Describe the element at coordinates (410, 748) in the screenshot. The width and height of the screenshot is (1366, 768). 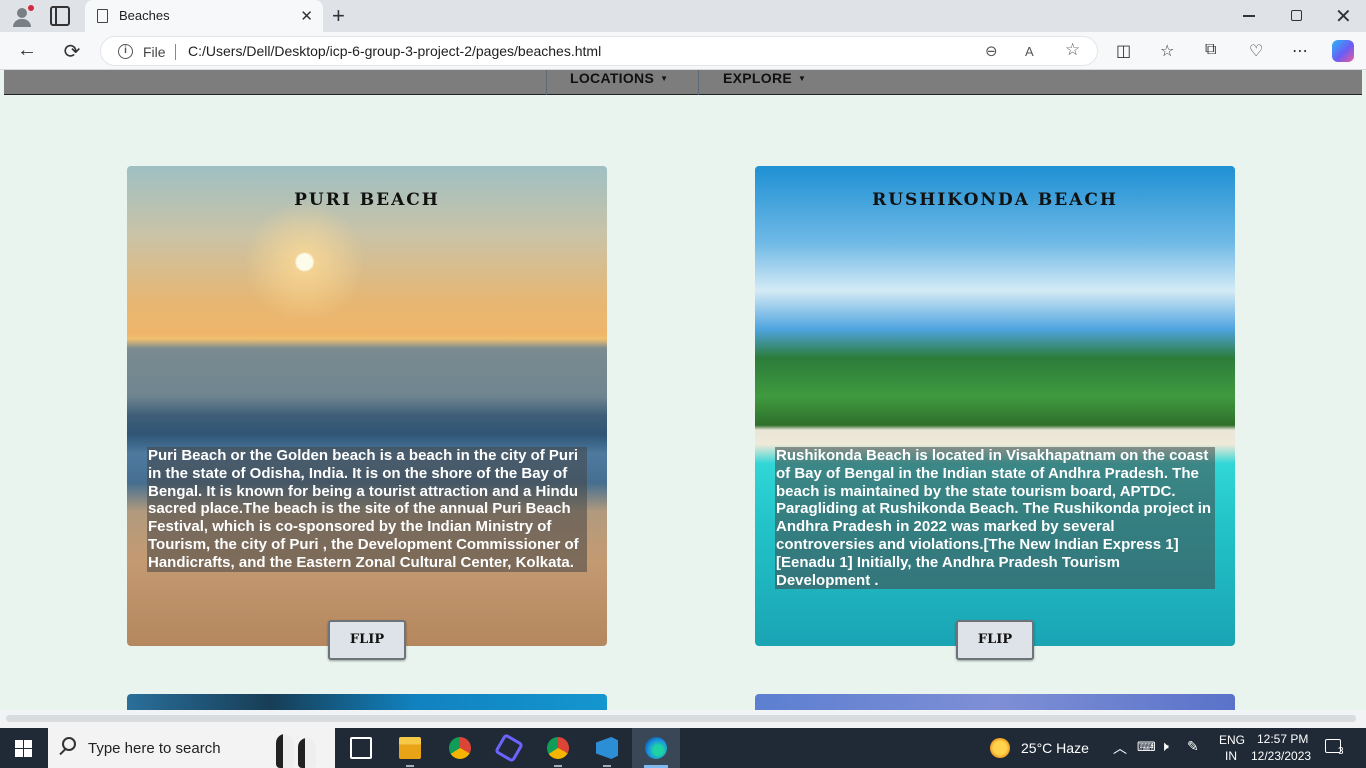
I see `file-explorer-icon` at that location.